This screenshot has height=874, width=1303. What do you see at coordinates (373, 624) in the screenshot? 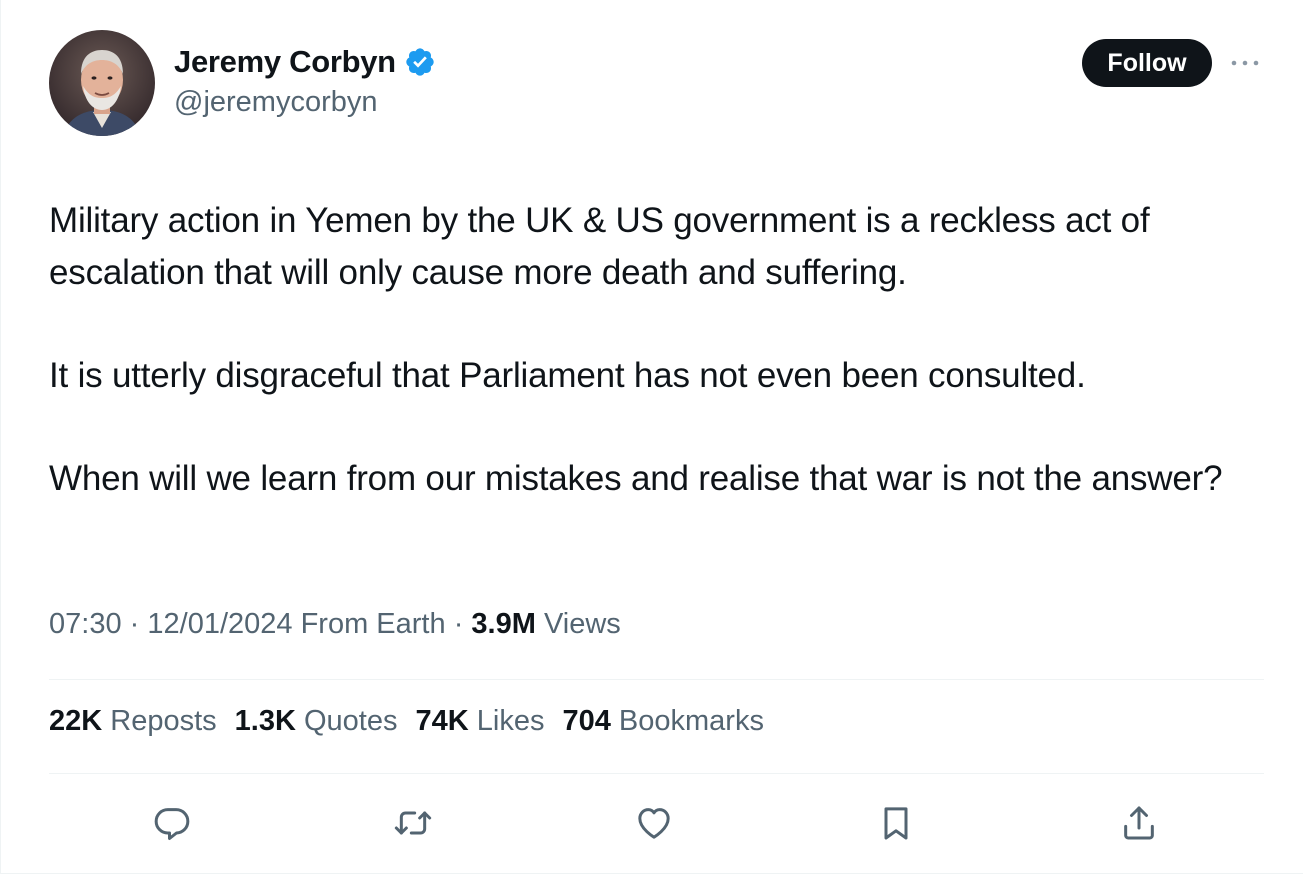
I see `tweet-location: From Earth` at bounding box center [373, 624].